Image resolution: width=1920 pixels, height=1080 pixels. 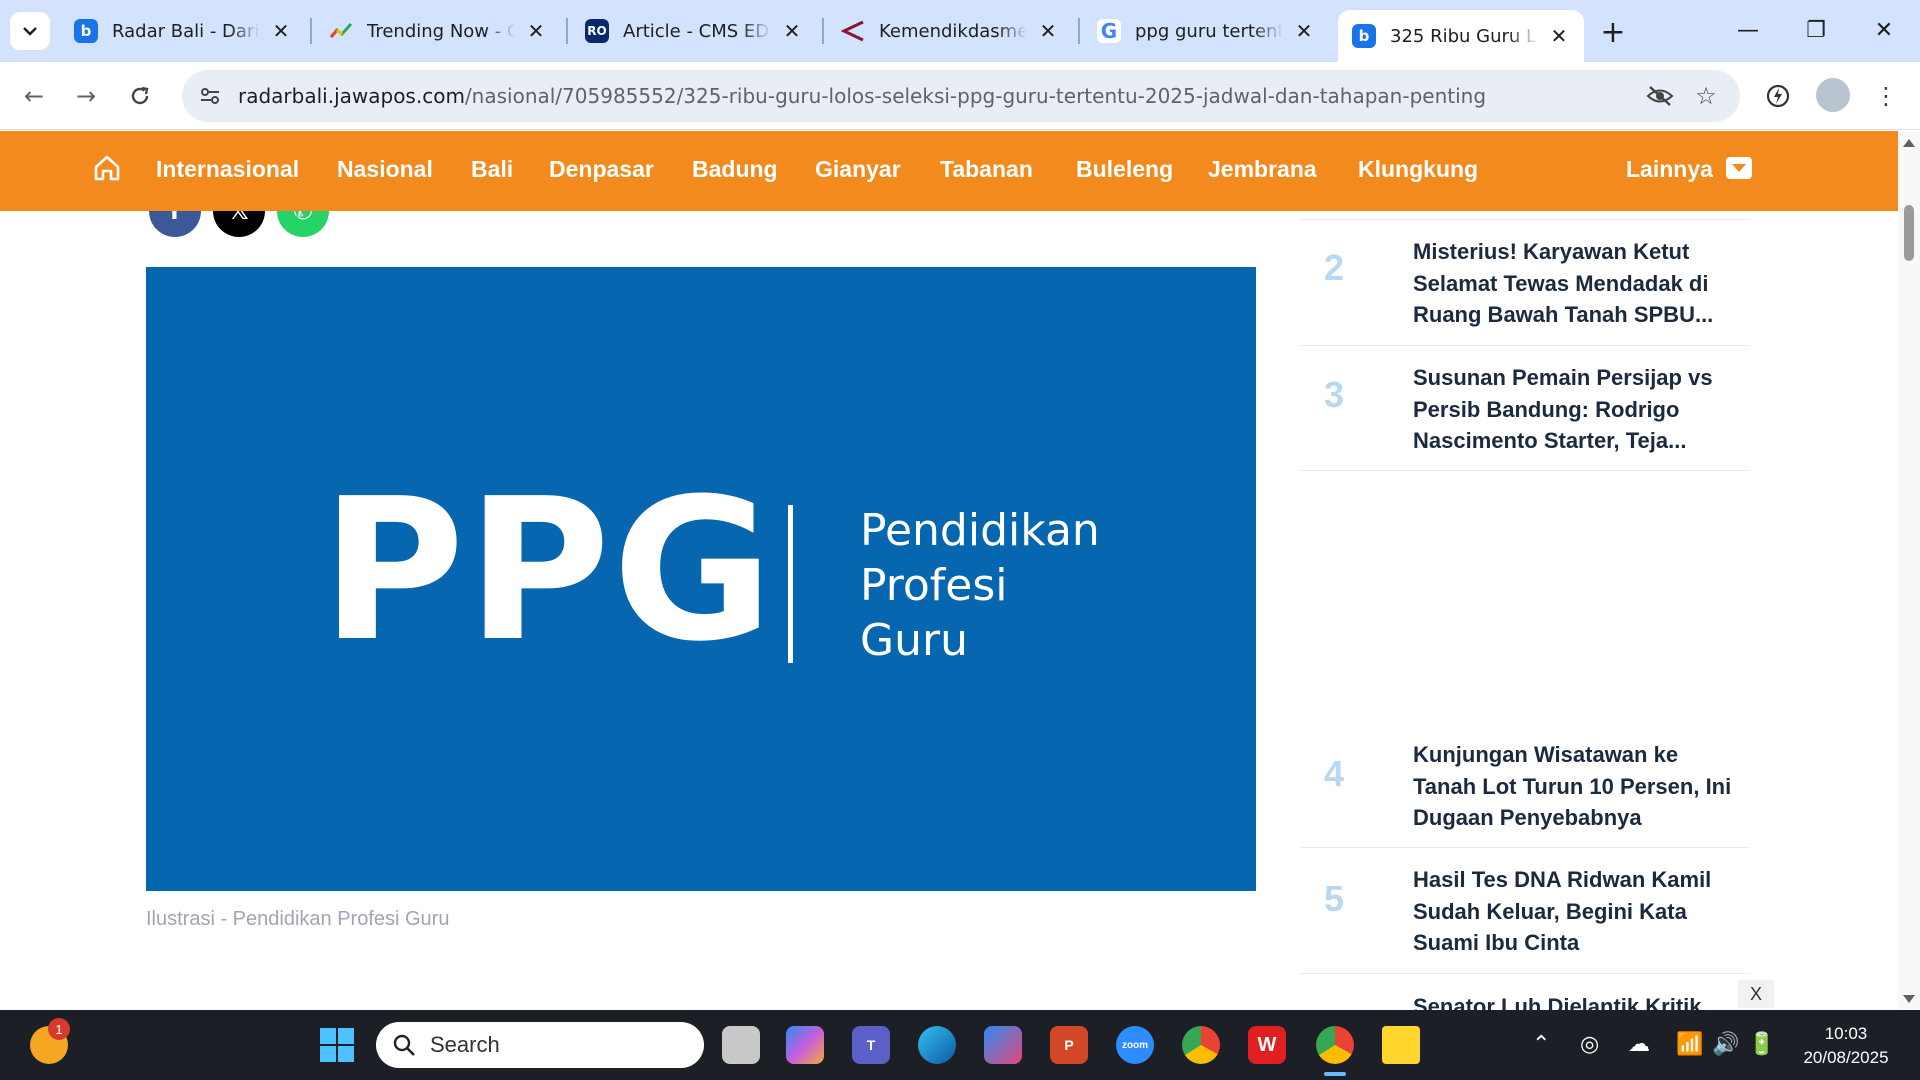 What do you see at coordinates (1778, 96) in the screenshot?
I see `extension-icon` at bounding box center [1778, 96].